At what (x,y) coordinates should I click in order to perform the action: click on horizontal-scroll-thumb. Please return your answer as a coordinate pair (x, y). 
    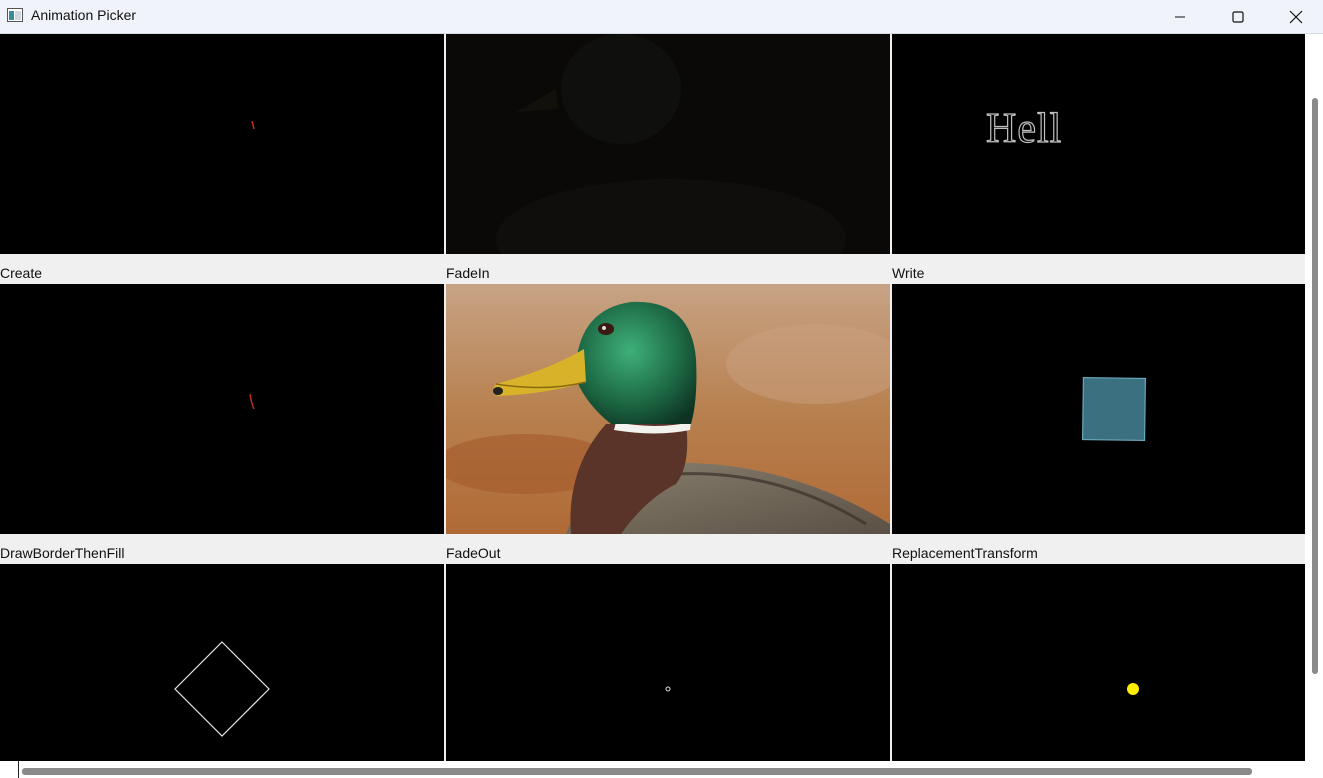
    Looking at the image, I should click on (637, 771).